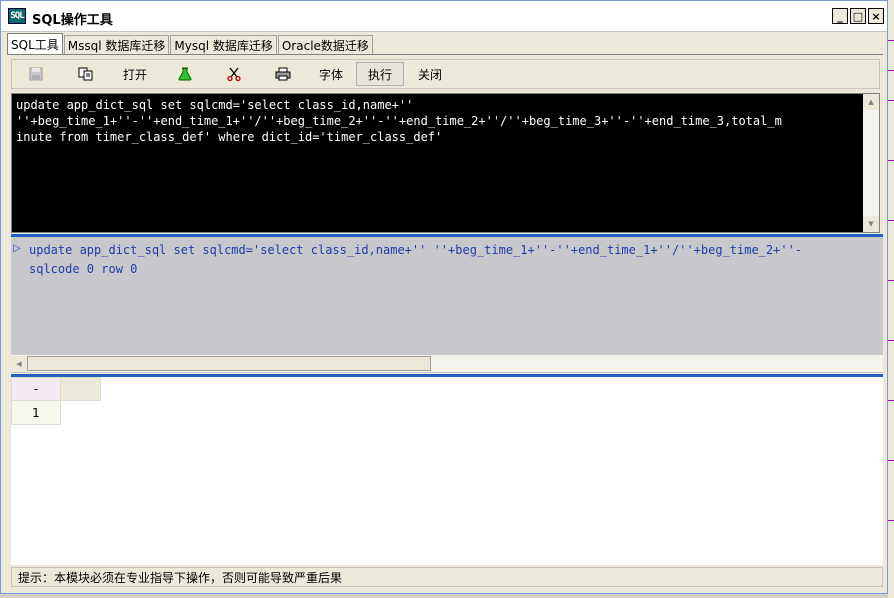  I want to click on tab-divider, so click(445, 54).